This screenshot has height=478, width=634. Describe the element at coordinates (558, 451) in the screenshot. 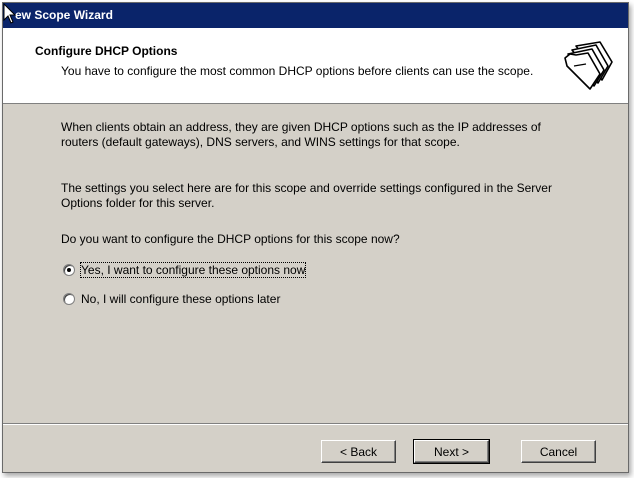

I see `cancel-button: Cancel` at that location.